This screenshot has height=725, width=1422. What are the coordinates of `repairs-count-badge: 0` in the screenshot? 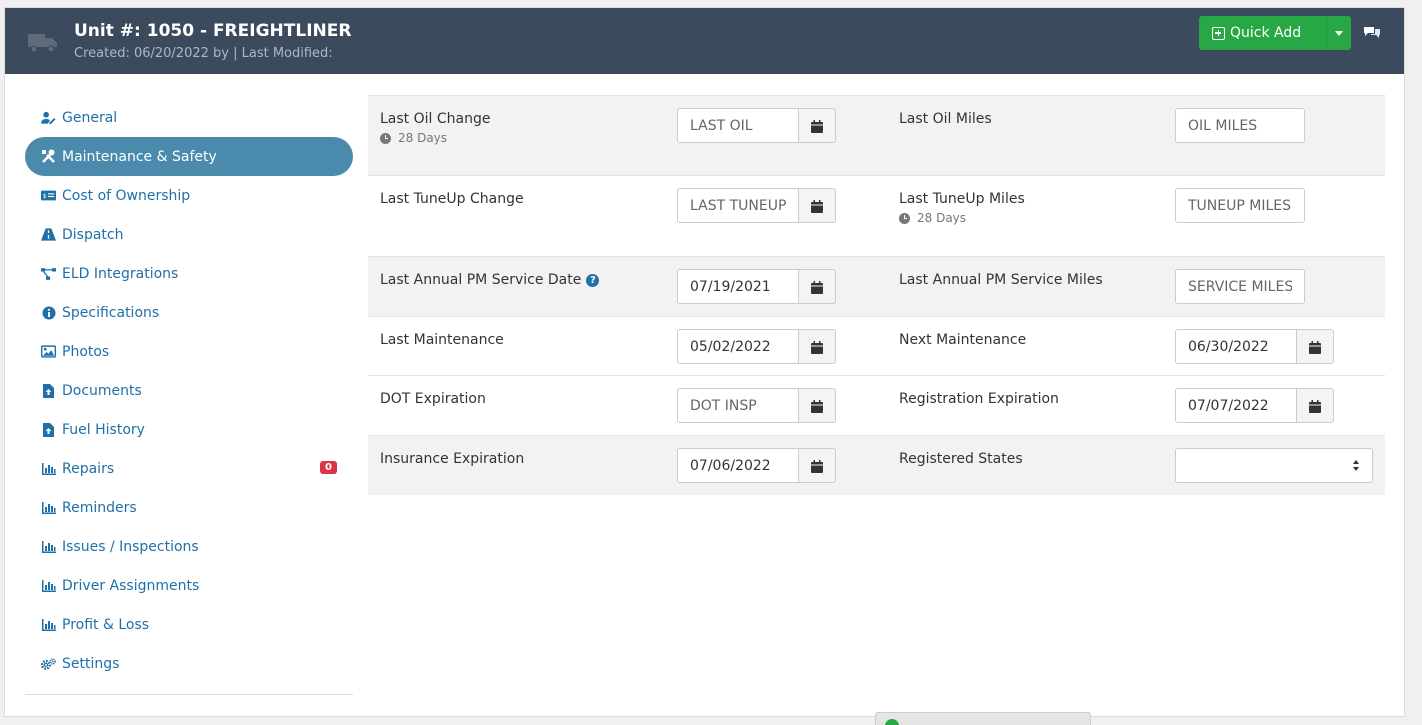 It's located at (328, 467).